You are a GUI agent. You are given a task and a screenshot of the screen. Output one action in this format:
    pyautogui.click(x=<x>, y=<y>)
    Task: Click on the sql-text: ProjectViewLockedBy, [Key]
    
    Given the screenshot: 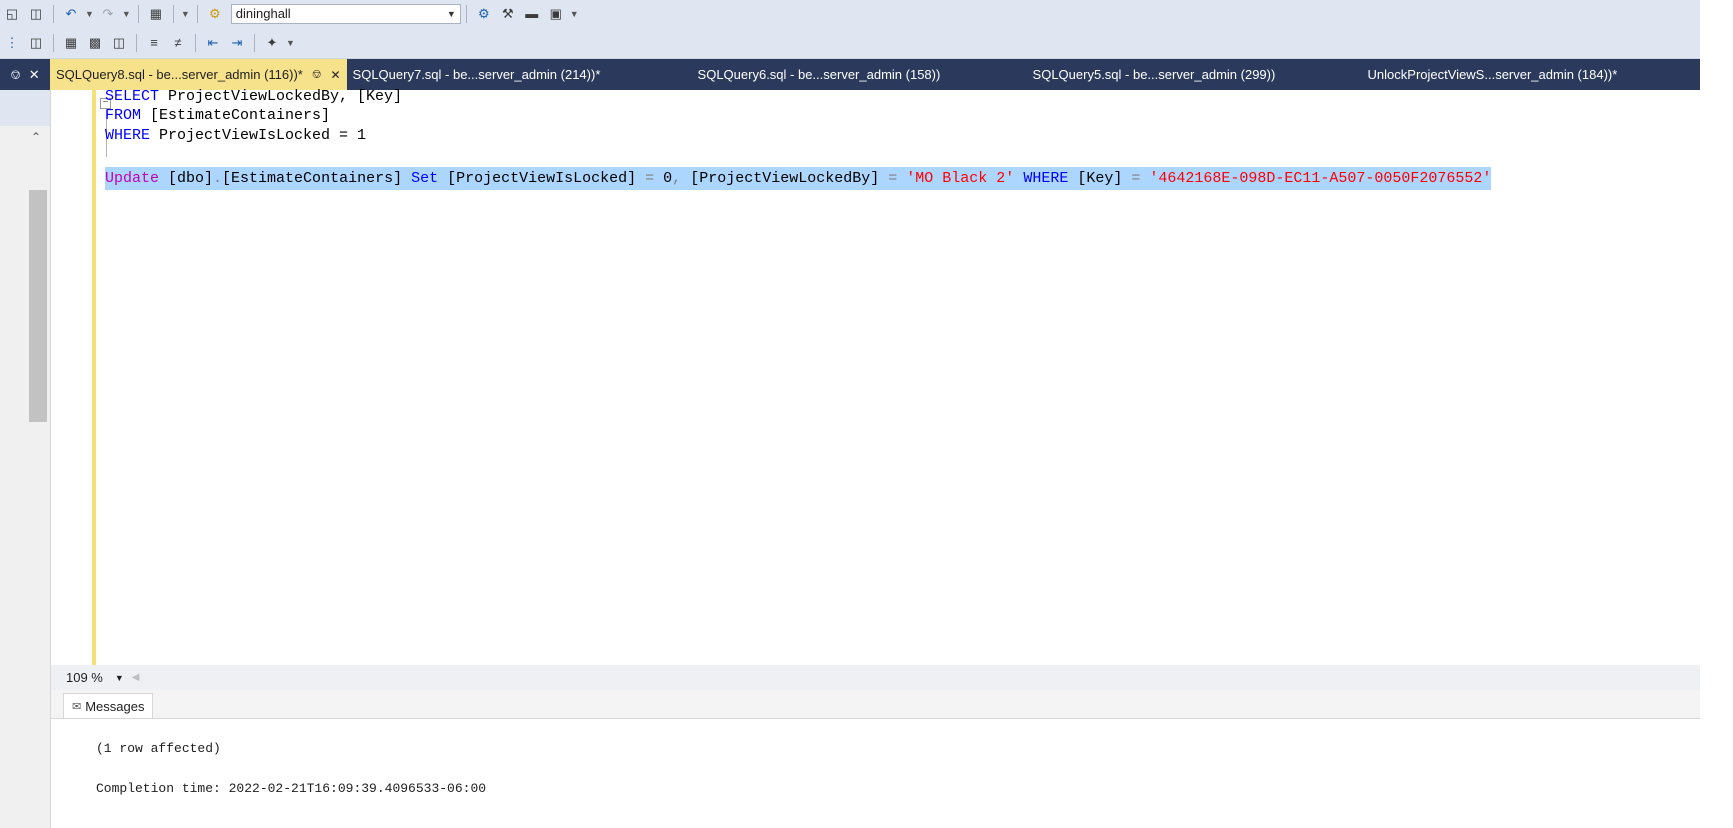 What is the action you would take?
    pyautogui.click(x=281, y=96)
    